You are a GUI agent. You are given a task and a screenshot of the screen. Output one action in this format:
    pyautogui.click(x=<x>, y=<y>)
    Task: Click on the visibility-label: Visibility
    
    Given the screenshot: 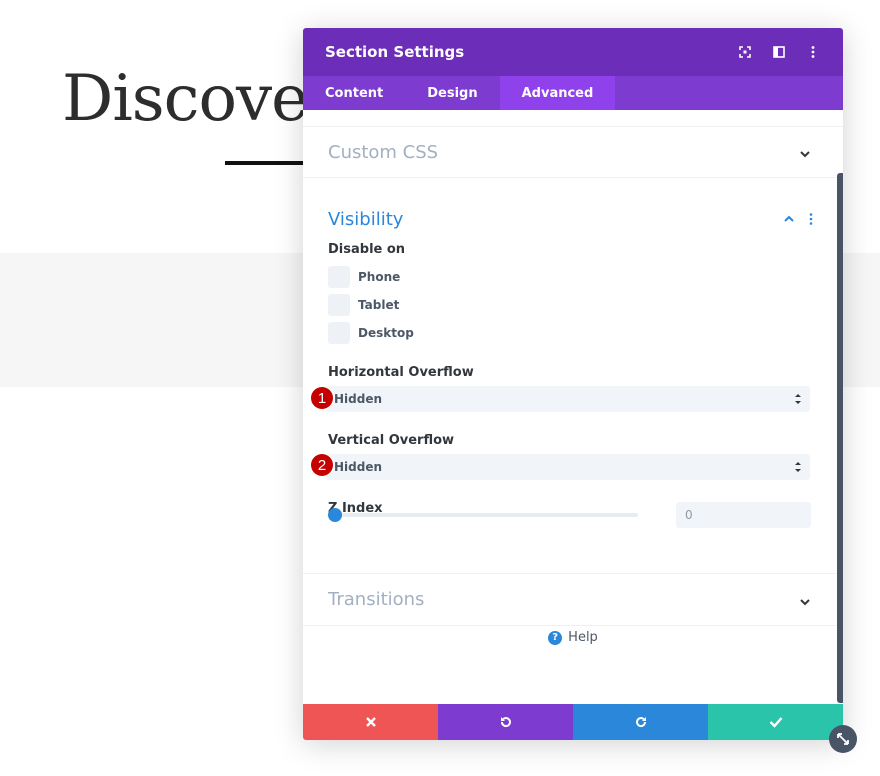 What is the action you would take?
    pyautogui.click(x=366, y=219)
    